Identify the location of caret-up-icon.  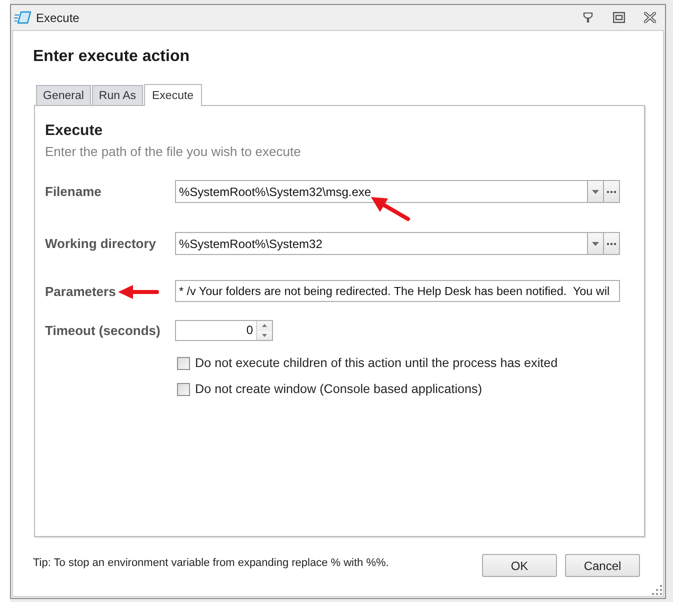
(264, 326).